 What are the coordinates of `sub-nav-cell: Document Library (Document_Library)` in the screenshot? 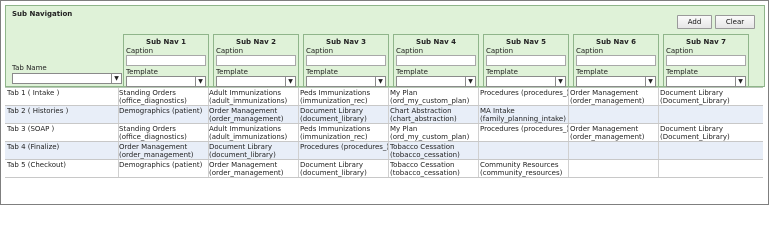 It's located at (710, 97).